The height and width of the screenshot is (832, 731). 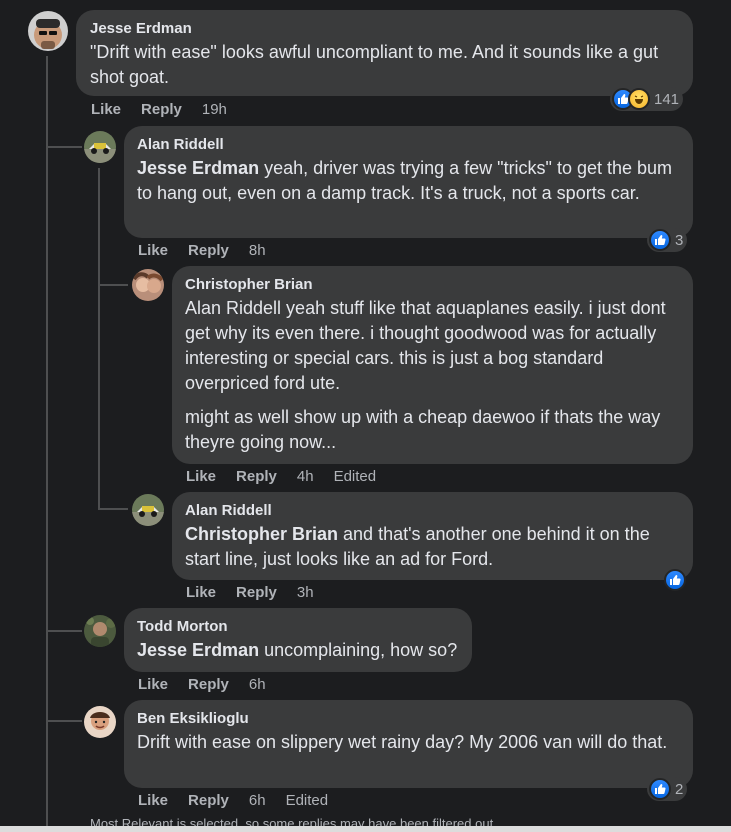 What do you see at coordinates (679, 240) in the screenshot?
I see `reaction-count: 3` at bounding box center [679, 240].